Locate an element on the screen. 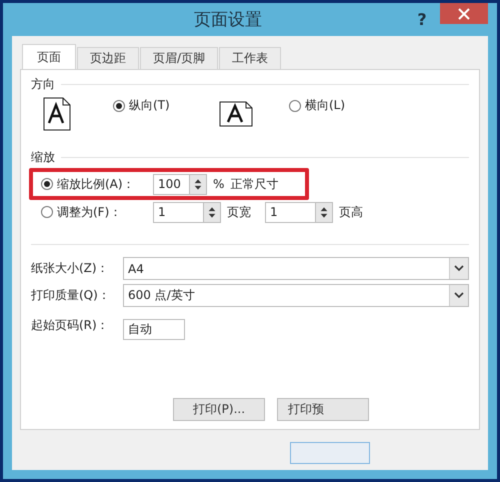 The image size is (500, 482). input-field: 100 is located at coordinates (171, 184).